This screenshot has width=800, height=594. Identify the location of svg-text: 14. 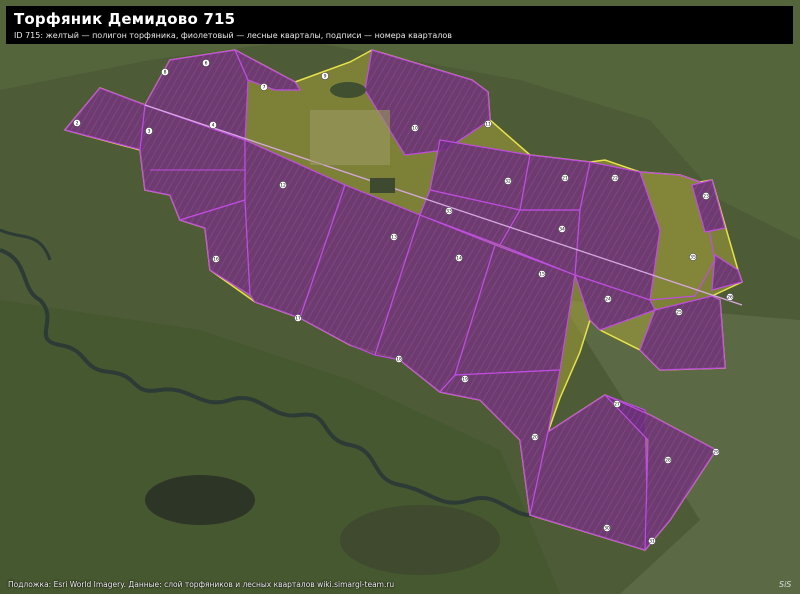
(459, 259).